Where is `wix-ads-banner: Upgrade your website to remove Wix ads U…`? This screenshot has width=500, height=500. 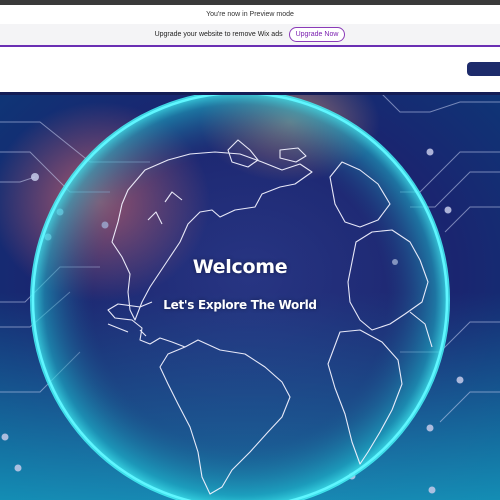
wix-ads-banner: Upgrade your website to remove Wix ads U… is located at coordinates (250, 35).